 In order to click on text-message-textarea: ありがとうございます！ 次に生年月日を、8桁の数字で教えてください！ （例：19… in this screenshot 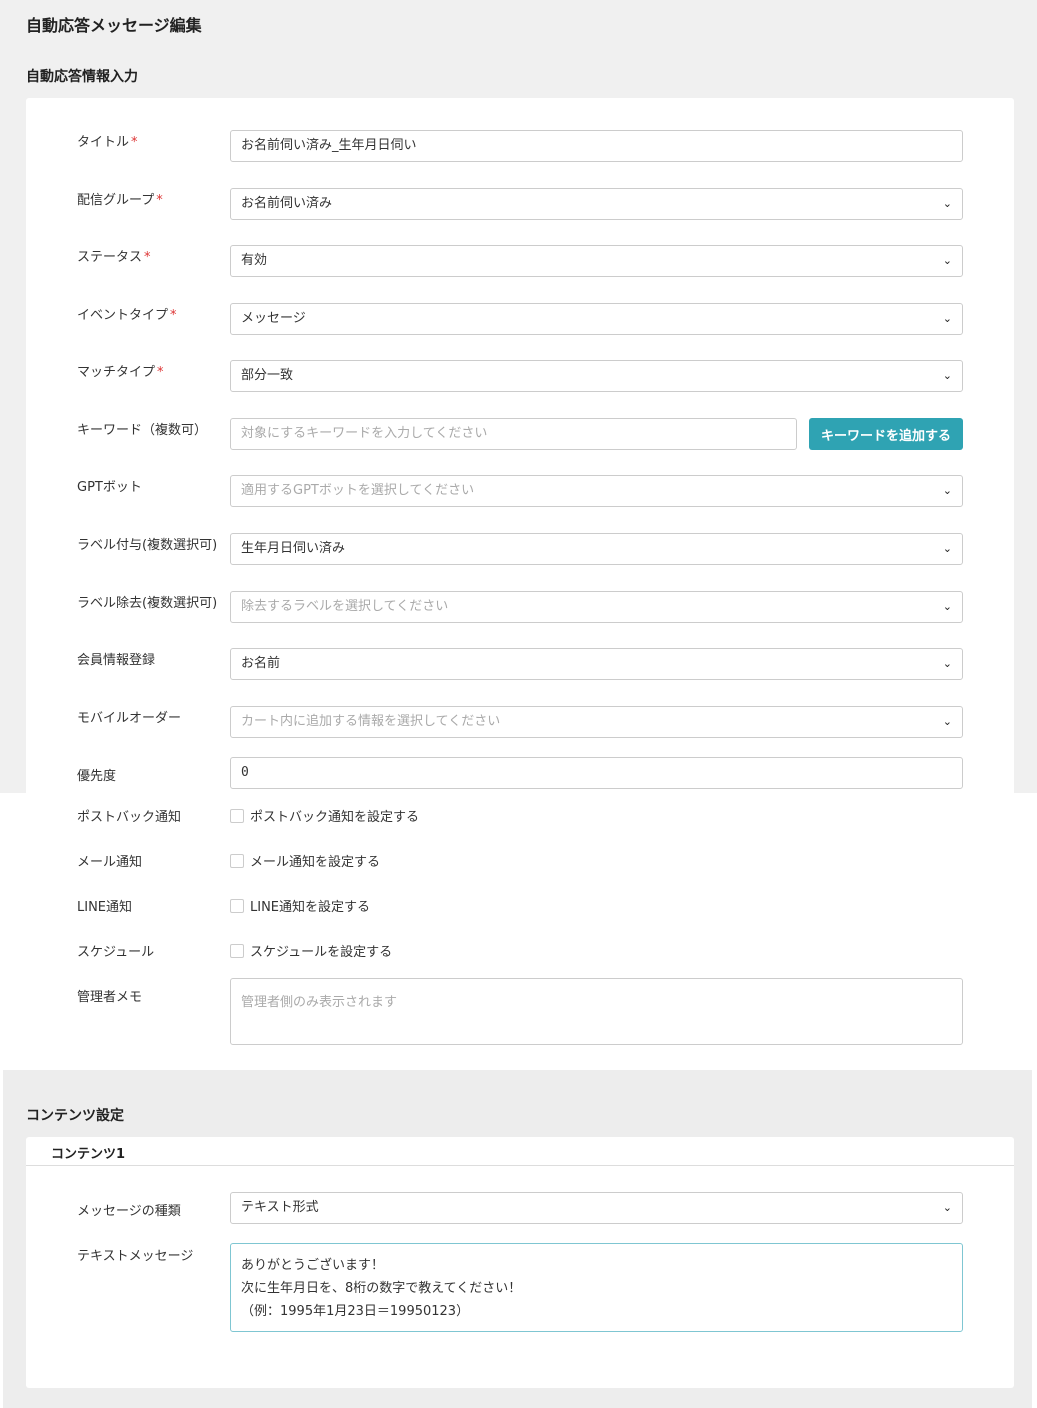, I will do `click(596, 1287)`.